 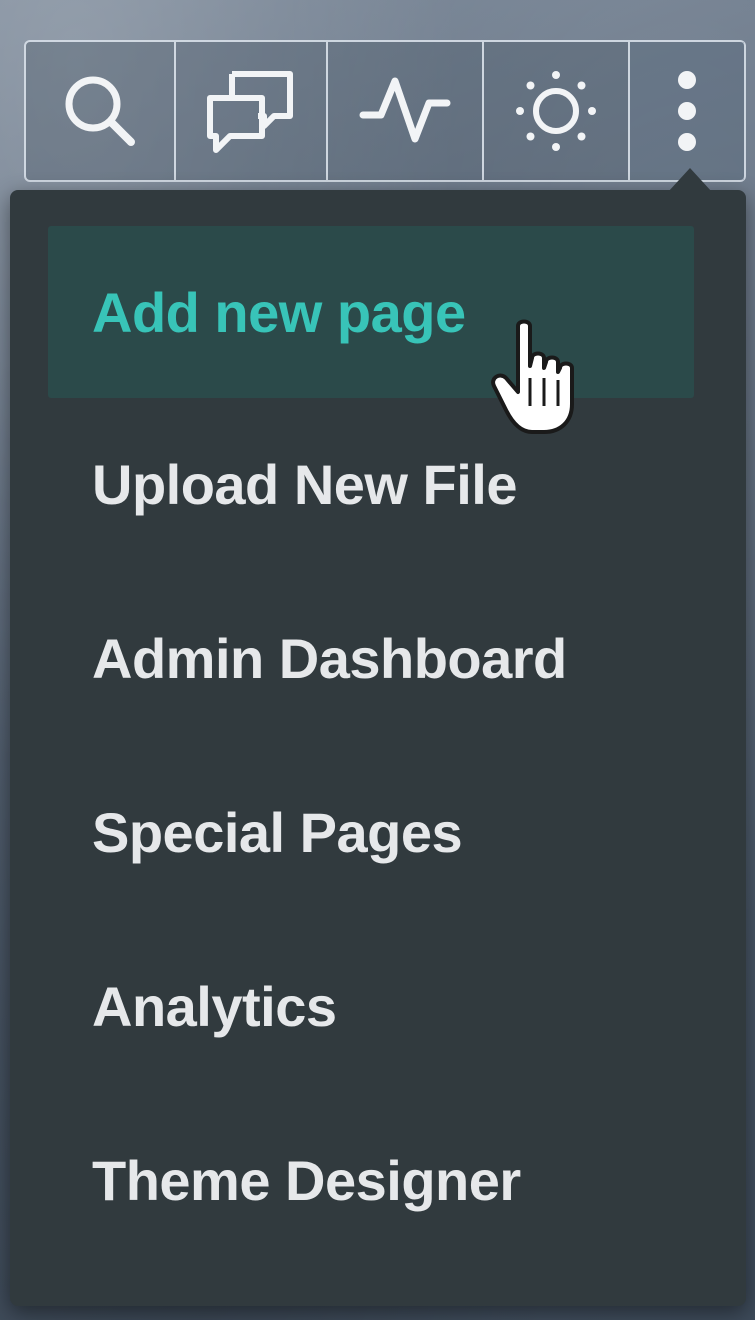 I want to click on more-vertical-icon, so click(x=687, y=111).